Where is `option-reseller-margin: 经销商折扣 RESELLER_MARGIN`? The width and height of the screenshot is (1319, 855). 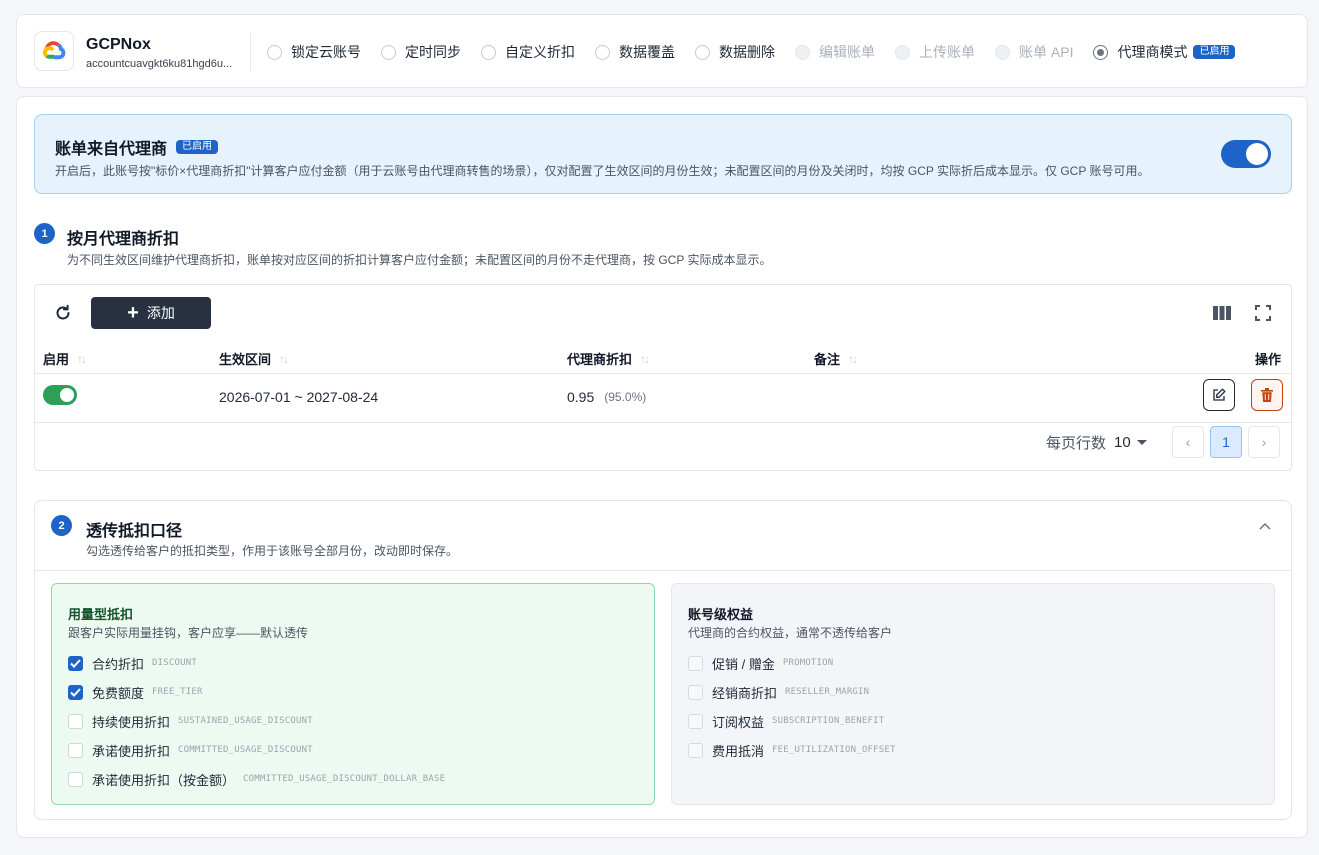
option-reseller-margin: 经销商折扣 RESELLER_MARGIN is located at coordinates (778, 692).